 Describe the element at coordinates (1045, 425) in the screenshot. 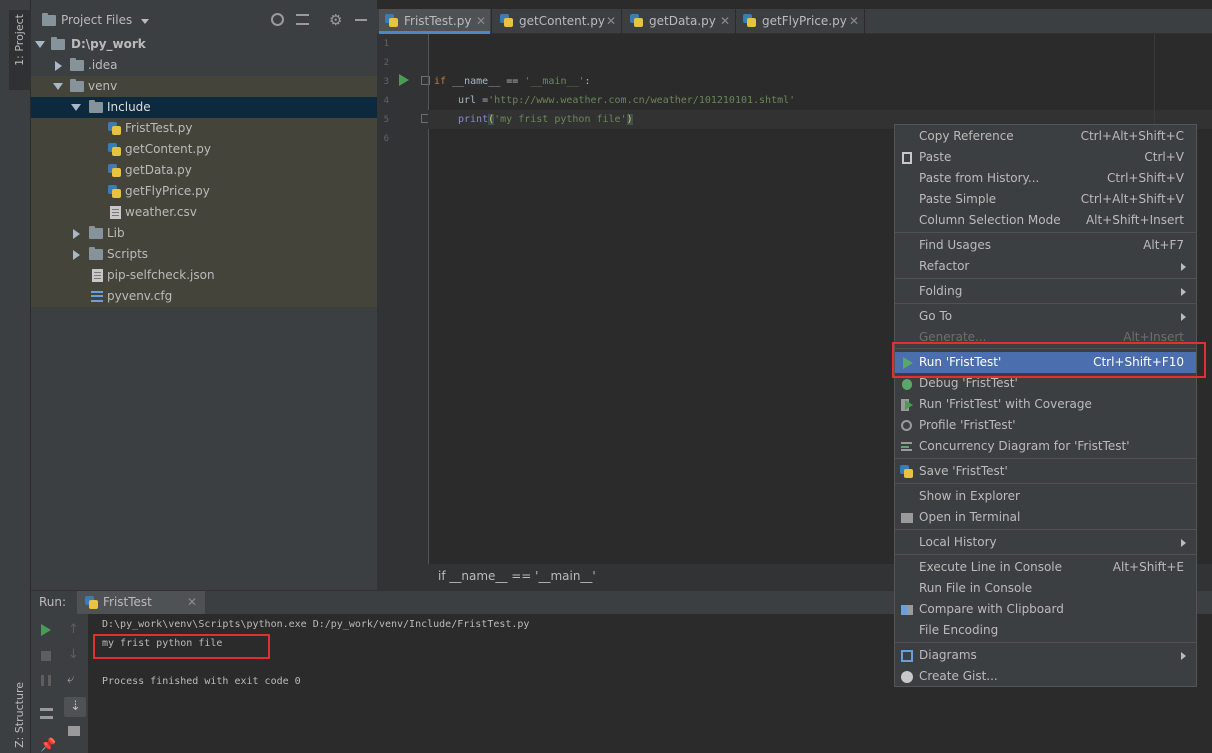

I see `menu-item-profile: Profile 'FristTest'` at that location.